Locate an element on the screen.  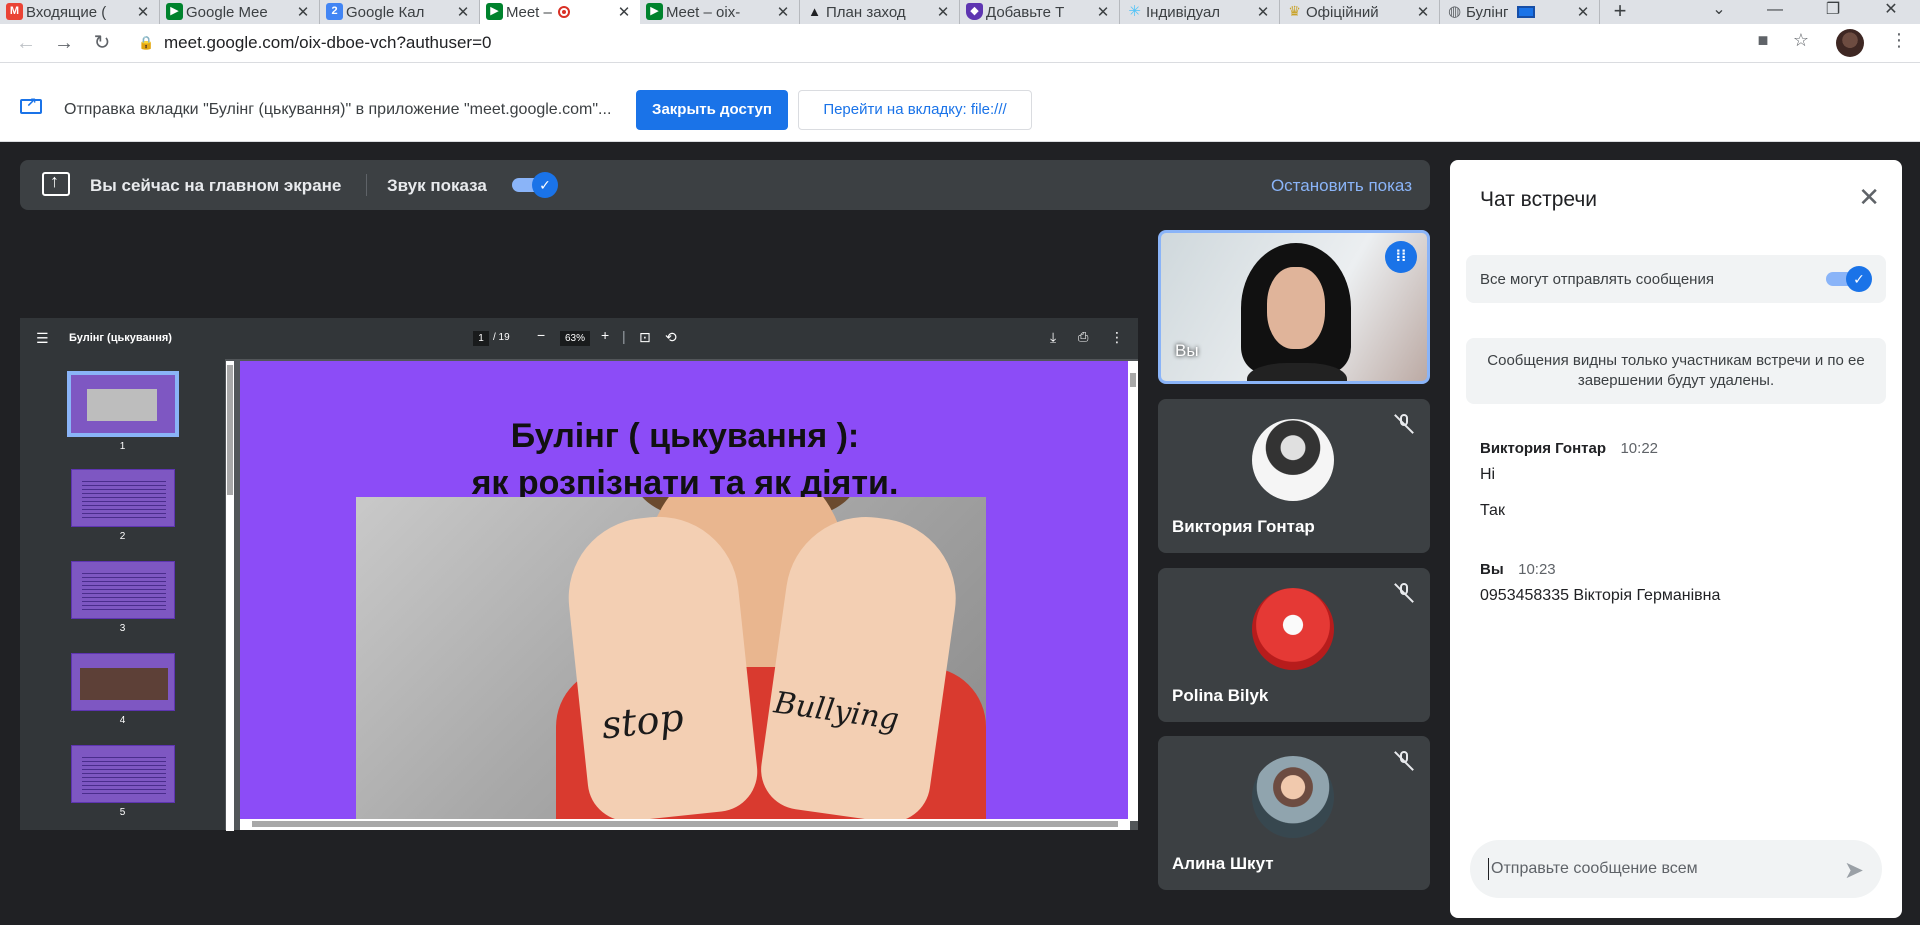
tab-search-icon: ⌄ is located at coordinates (1719, 12).